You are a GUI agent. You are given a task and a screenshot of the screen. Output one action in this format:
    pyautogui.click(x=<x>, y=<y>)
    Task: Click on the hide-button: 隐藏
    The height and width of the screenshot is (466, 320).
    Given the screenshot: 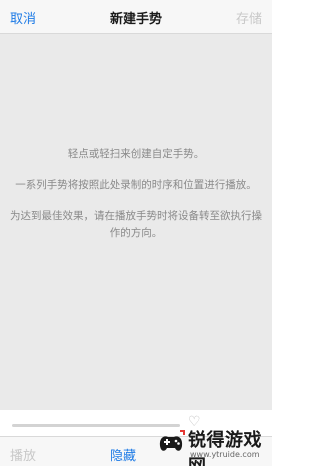 What is the action you would take?
    pyautogui.click(x=123, y=454)
    